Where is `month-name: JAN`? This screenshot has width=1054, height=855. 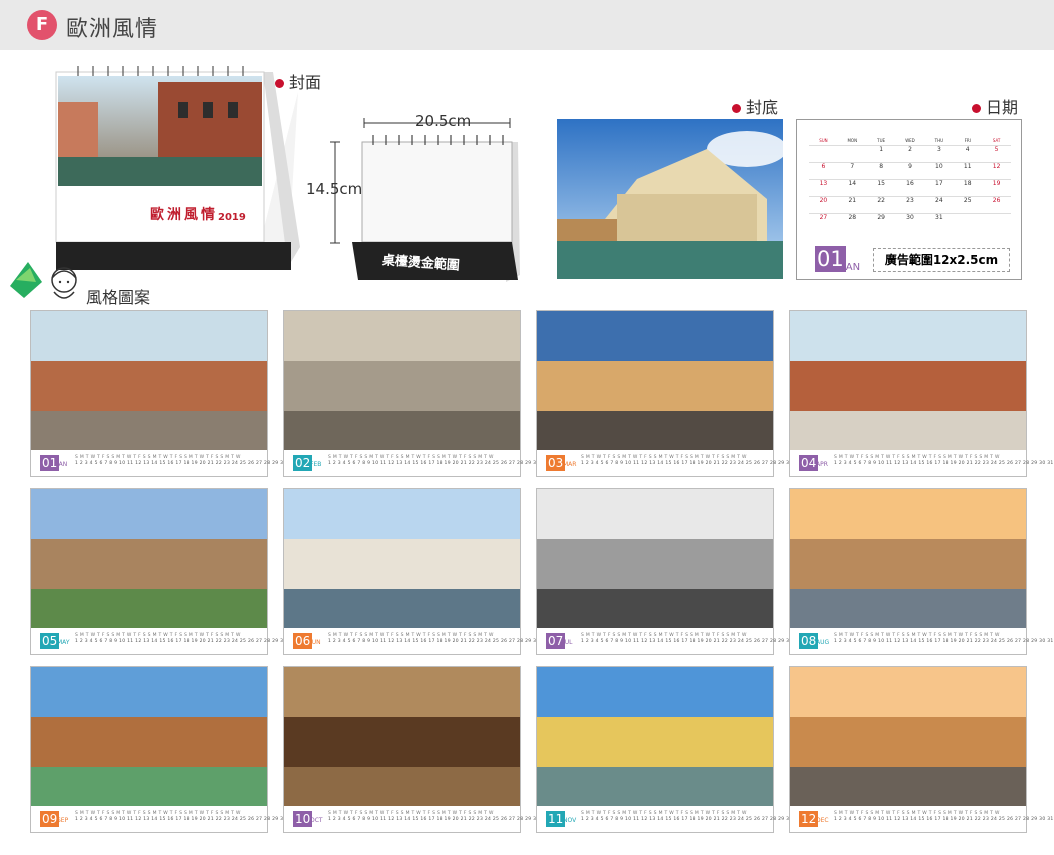
month-name: JAN is located at coordinates (62, 464).